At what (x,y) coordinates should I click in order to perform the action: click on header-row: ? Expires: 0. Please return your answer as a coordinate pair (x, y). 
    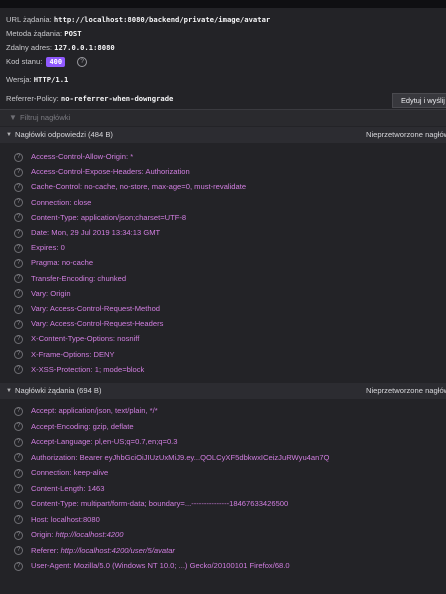
    Looking at the image, I should click on (39, 247).